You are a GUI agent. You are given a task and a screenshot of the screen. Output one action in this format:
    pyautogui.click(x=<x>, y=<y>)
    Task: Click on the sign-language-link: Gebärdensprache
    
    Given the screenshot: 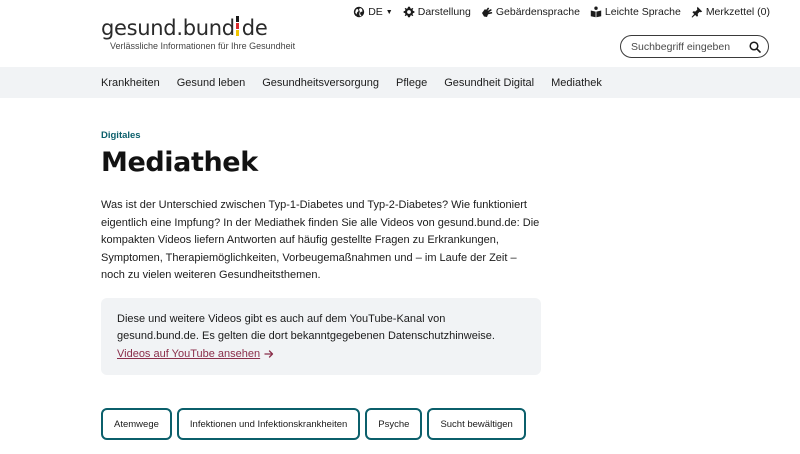 What is the action you would take?
    pyautogui.click(x=530, y=12)
    